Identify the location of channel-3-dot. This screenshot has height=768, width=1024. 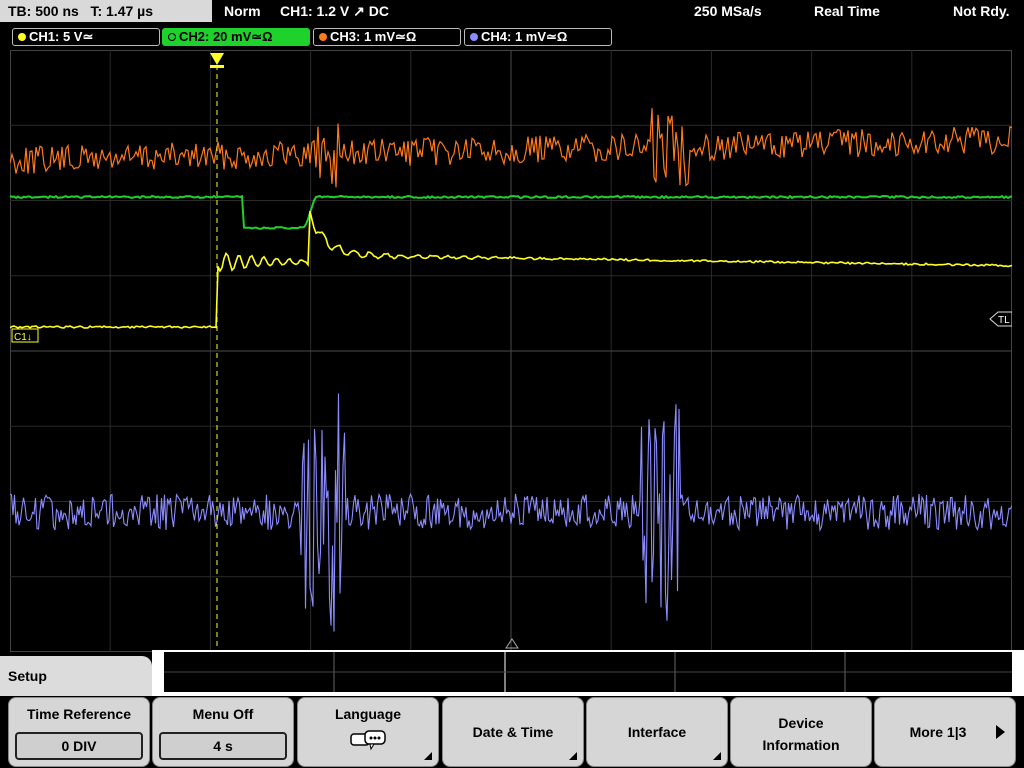
(323, 37).